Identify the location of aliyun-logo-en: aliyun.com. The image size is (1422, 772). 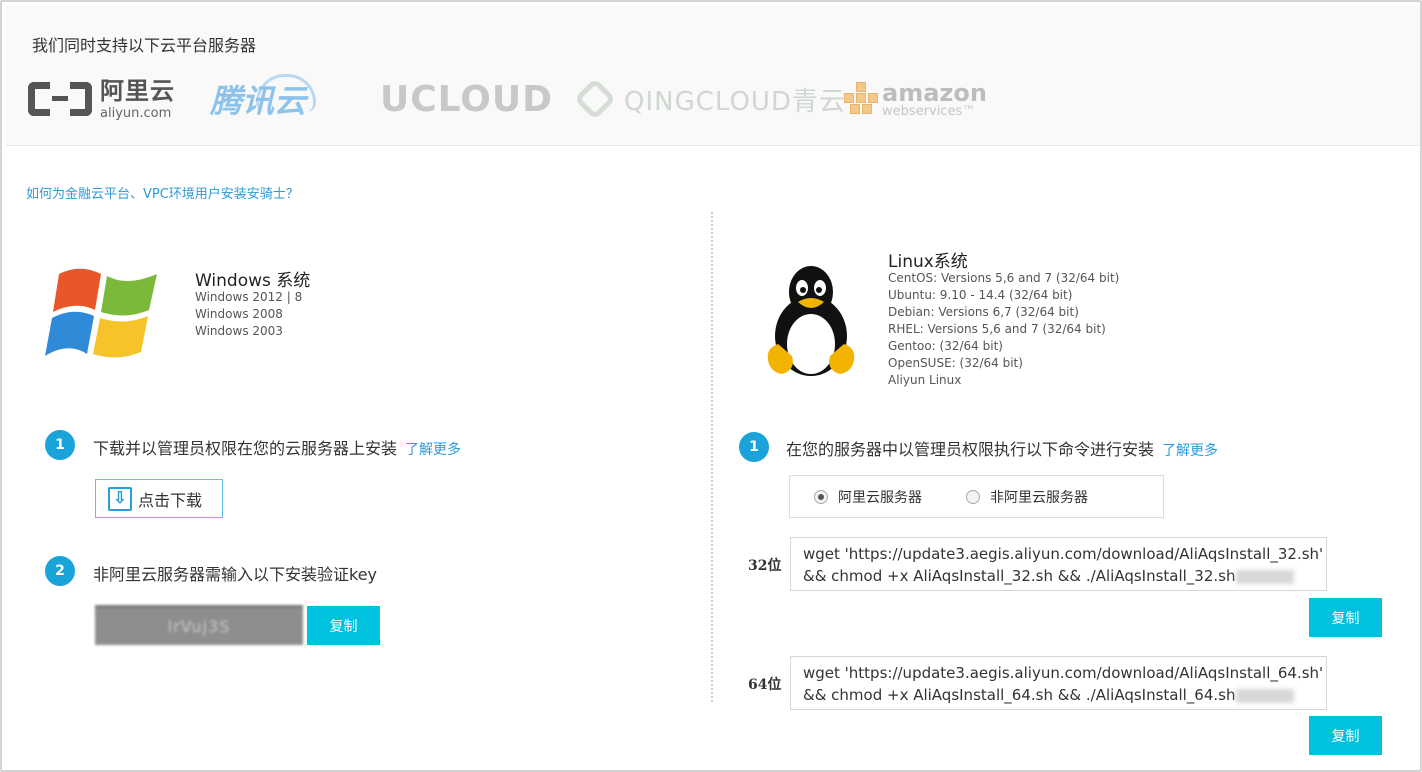
(136, 113).